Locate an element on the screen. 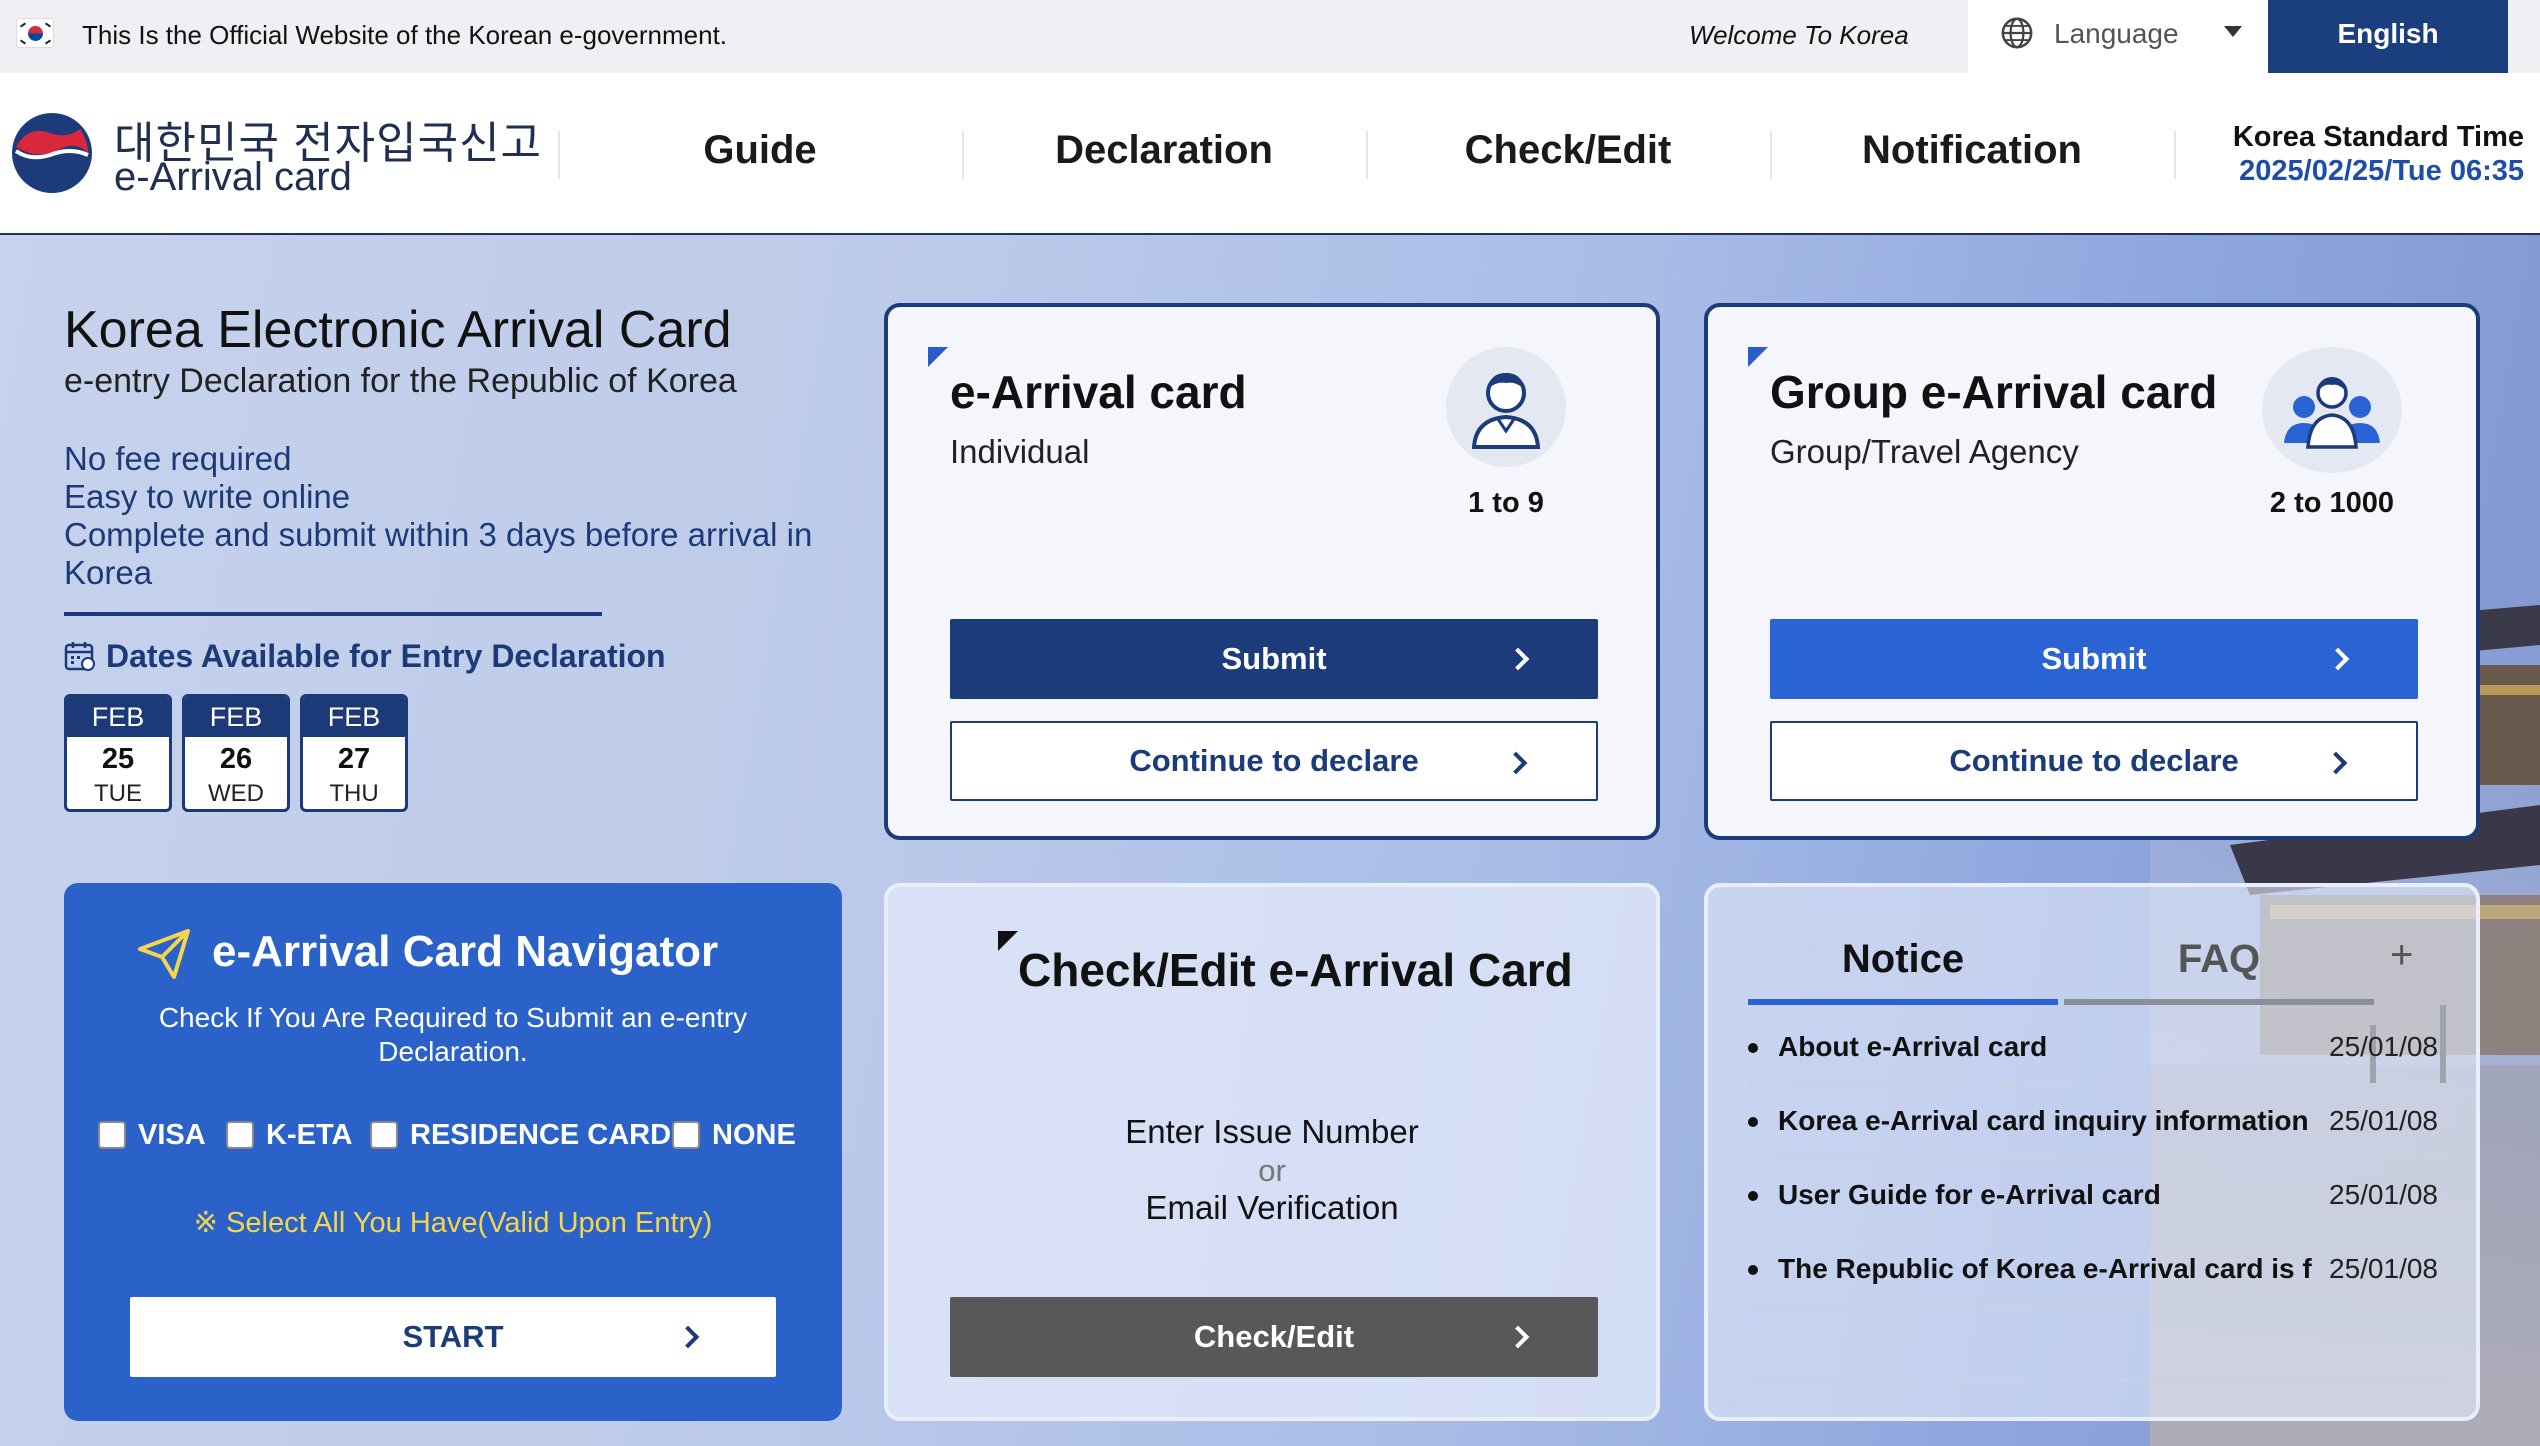 The width and height of the screenshot is (2540, 1446). globe-icon is located at coordinates (2017, 33).